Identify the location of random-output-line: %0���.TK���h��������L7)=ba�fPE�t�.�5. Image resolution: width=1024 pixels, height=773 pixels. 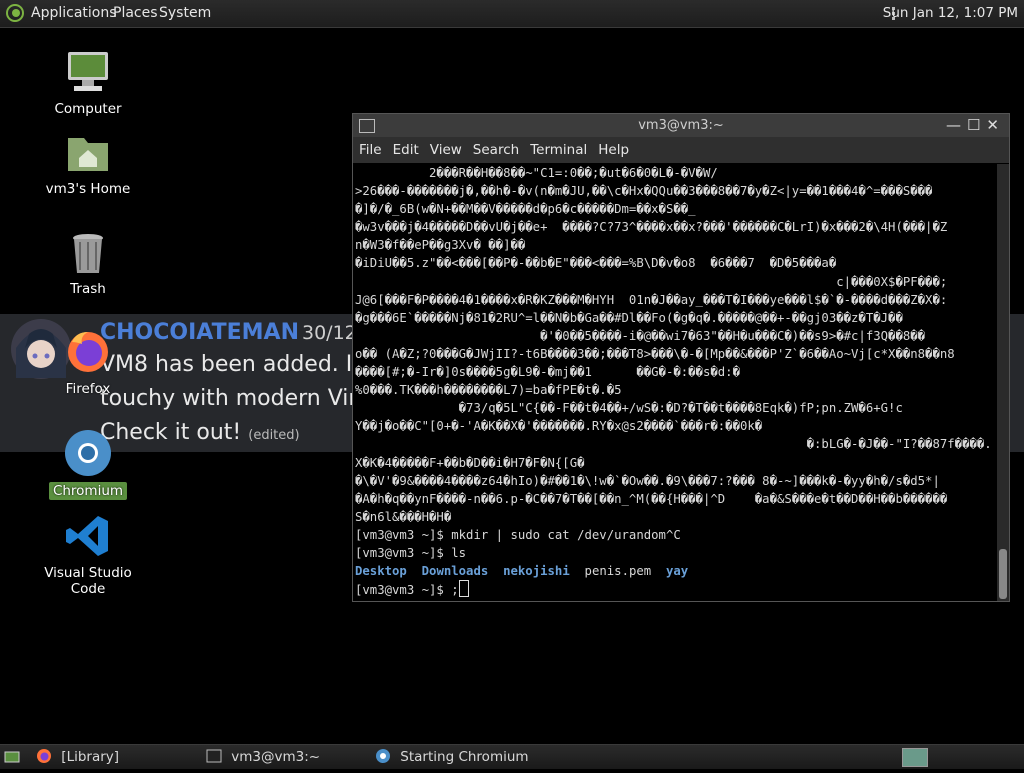
(488, 390).